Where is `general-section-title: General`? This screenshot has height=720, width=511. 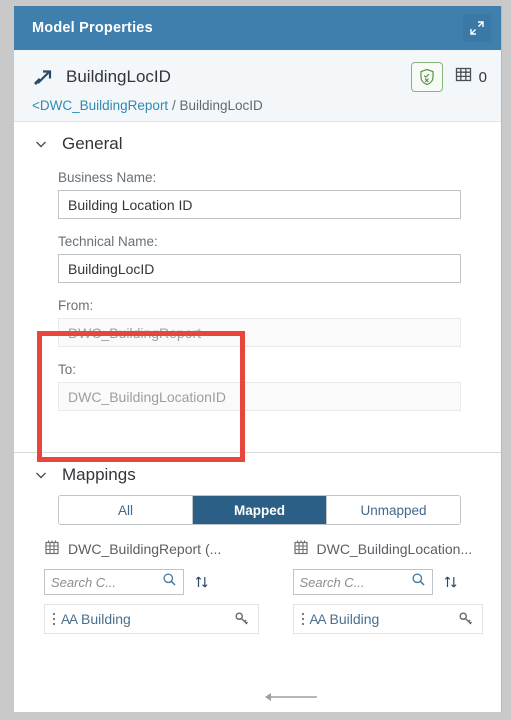
general-section-title: General is located at coordinates (92, 143).